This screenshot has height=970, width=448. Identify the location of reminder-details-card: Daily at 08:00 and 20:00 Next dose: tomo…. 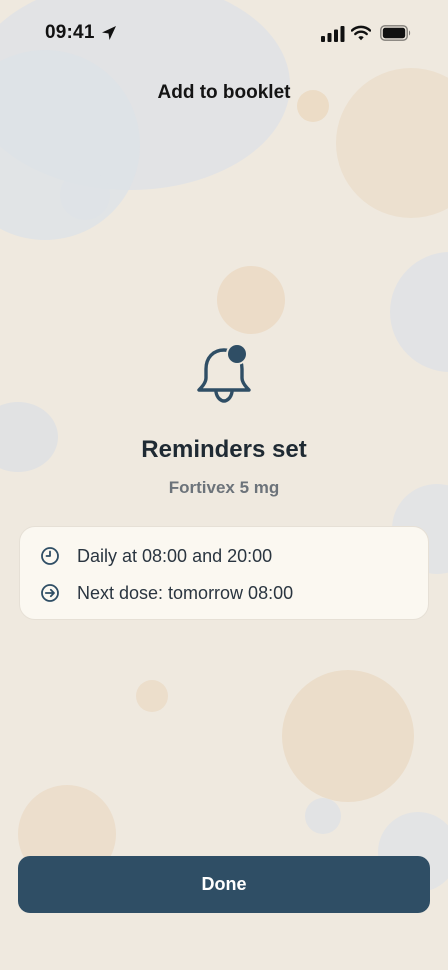
(224, 573).